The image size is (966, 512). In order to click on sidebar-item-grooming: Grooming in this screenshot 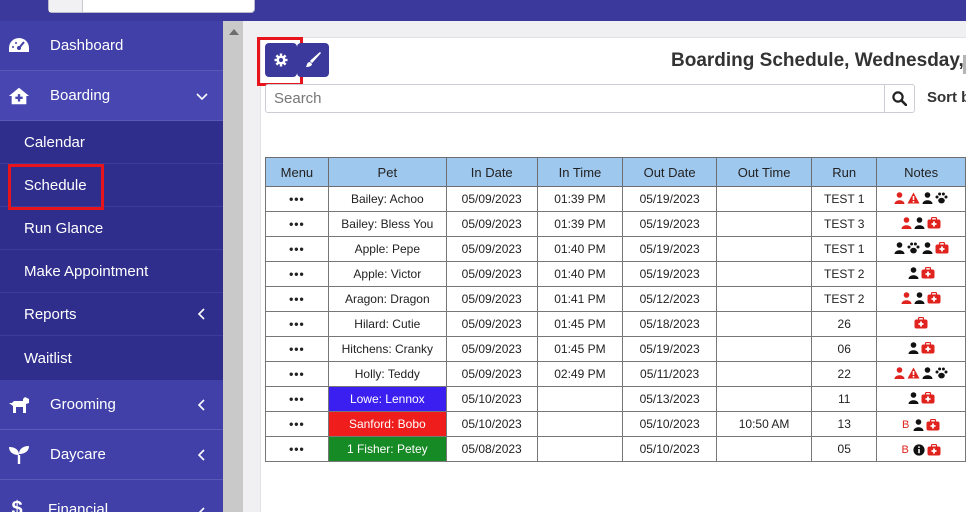, I will do `click(111, 405)`.